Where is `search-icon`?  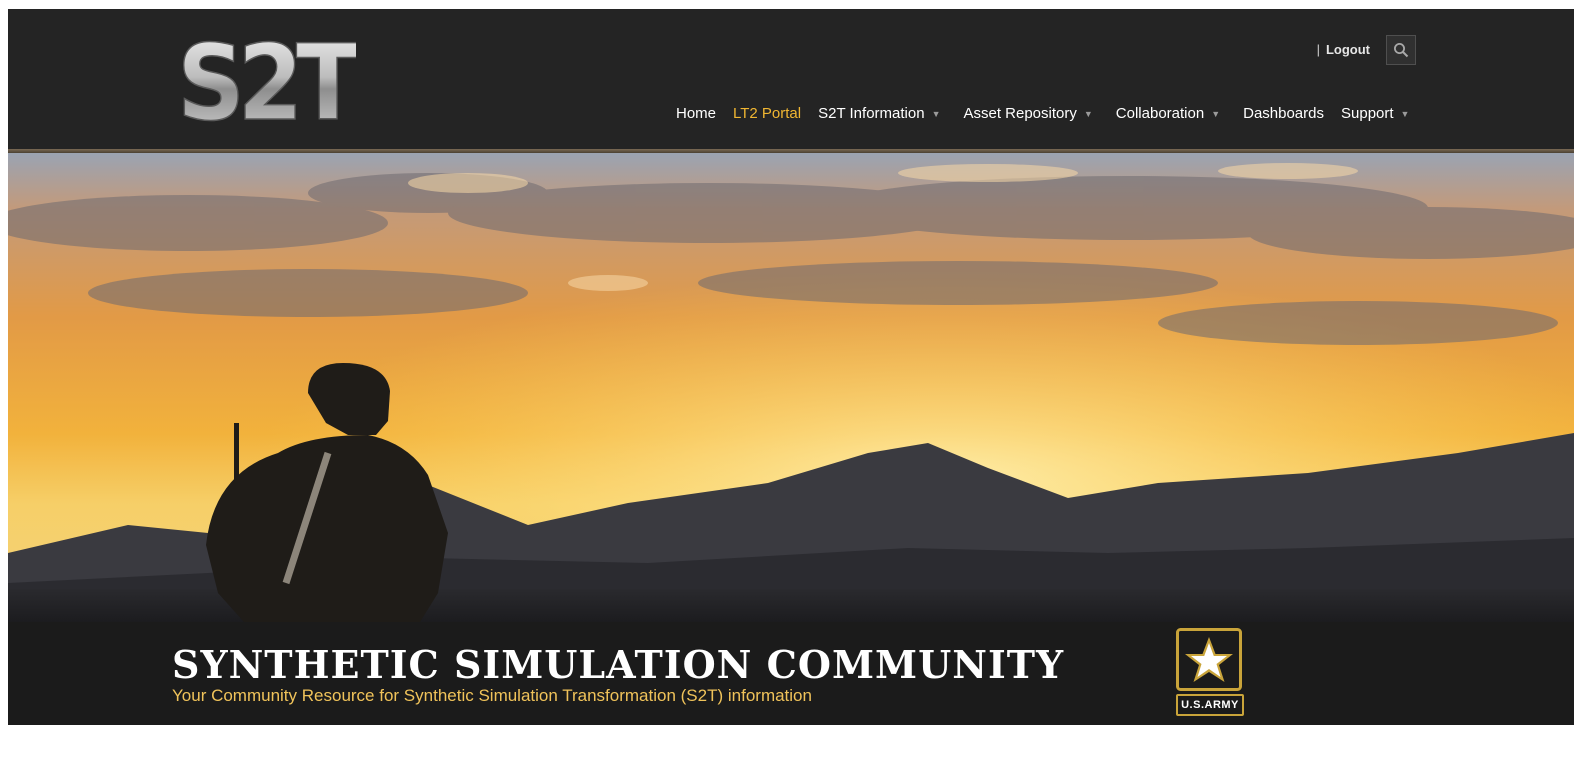
search-icon is located at coordinates (1401, 49).